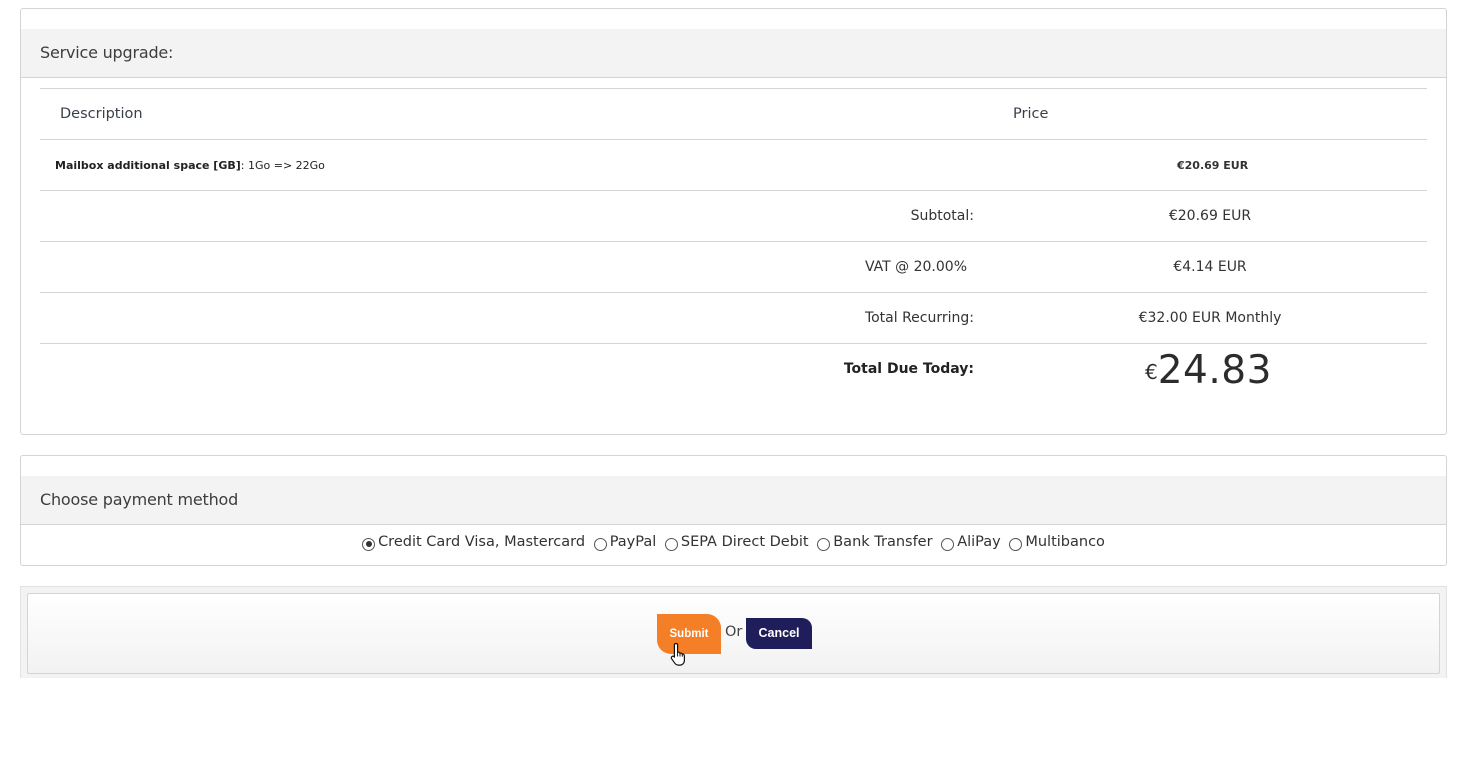 This screenshot has height=778, width=1468. What do you see at coordinates (282, 165) in the screenshot?
I see `item-detail: : 1Go => 22Go` at bounding box center [282, 165].